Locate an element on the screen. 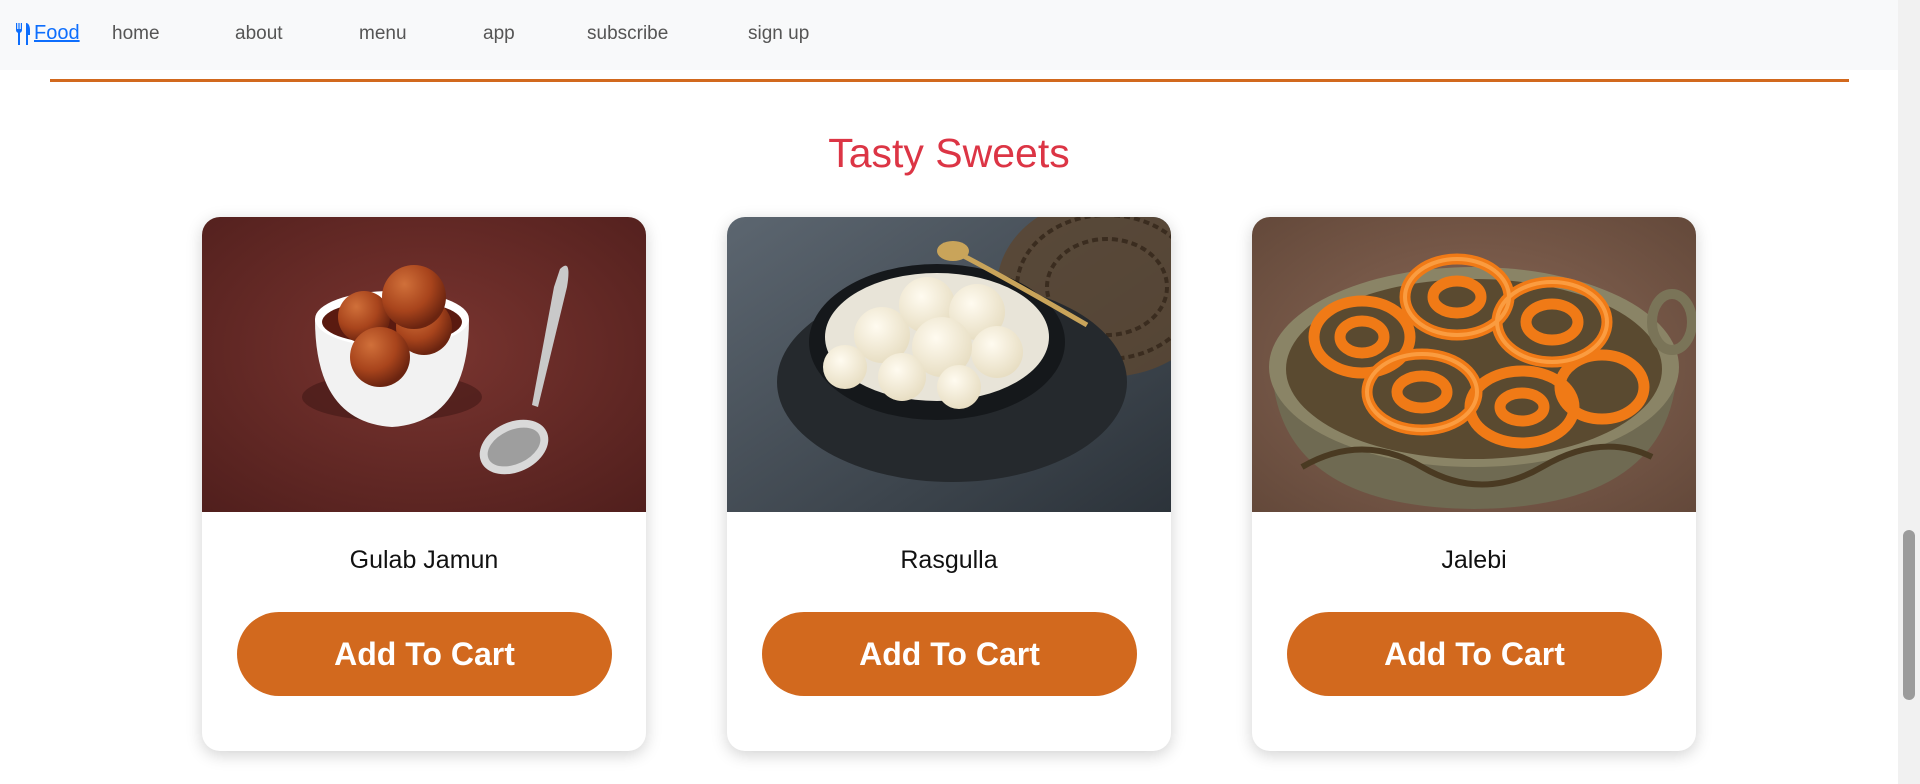 Image resolution: width=1920 pixels, height=784 pixels. nav-sign-up: sign up is located at coordinates (778, 34).